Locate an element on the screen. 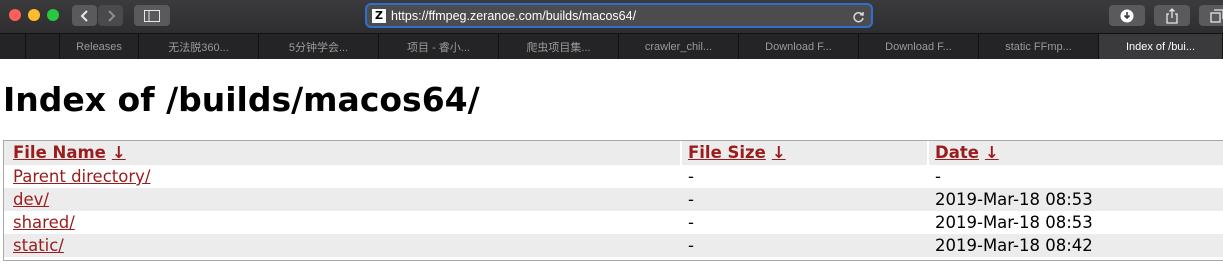 The image size is (1223, 270). tabs-overview-icon is located at coordinates (1216, 15).